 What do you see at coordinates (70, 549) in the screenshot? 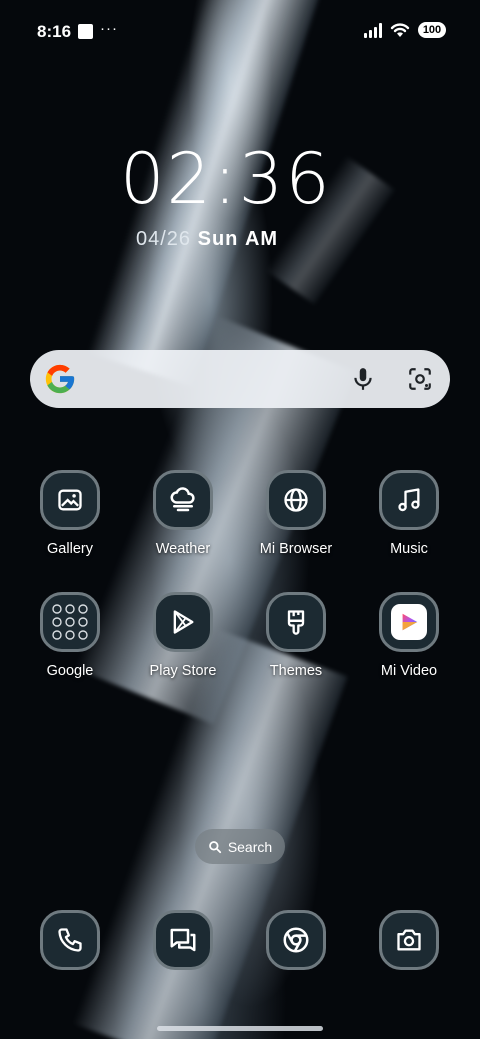
I see `app-label: Gallery` at bounding box center [70, 549].